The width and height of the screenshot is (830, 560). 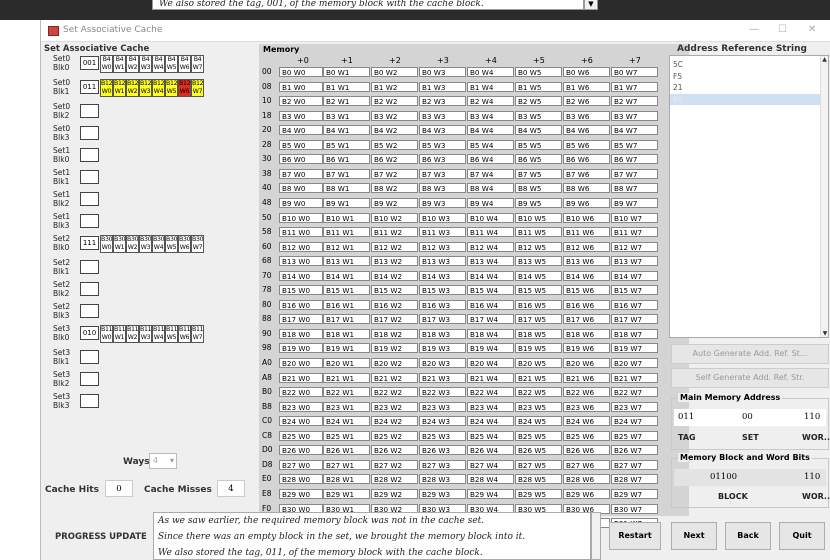 I want to click on address-reference-item: 5C, so click(x=749, y=65).